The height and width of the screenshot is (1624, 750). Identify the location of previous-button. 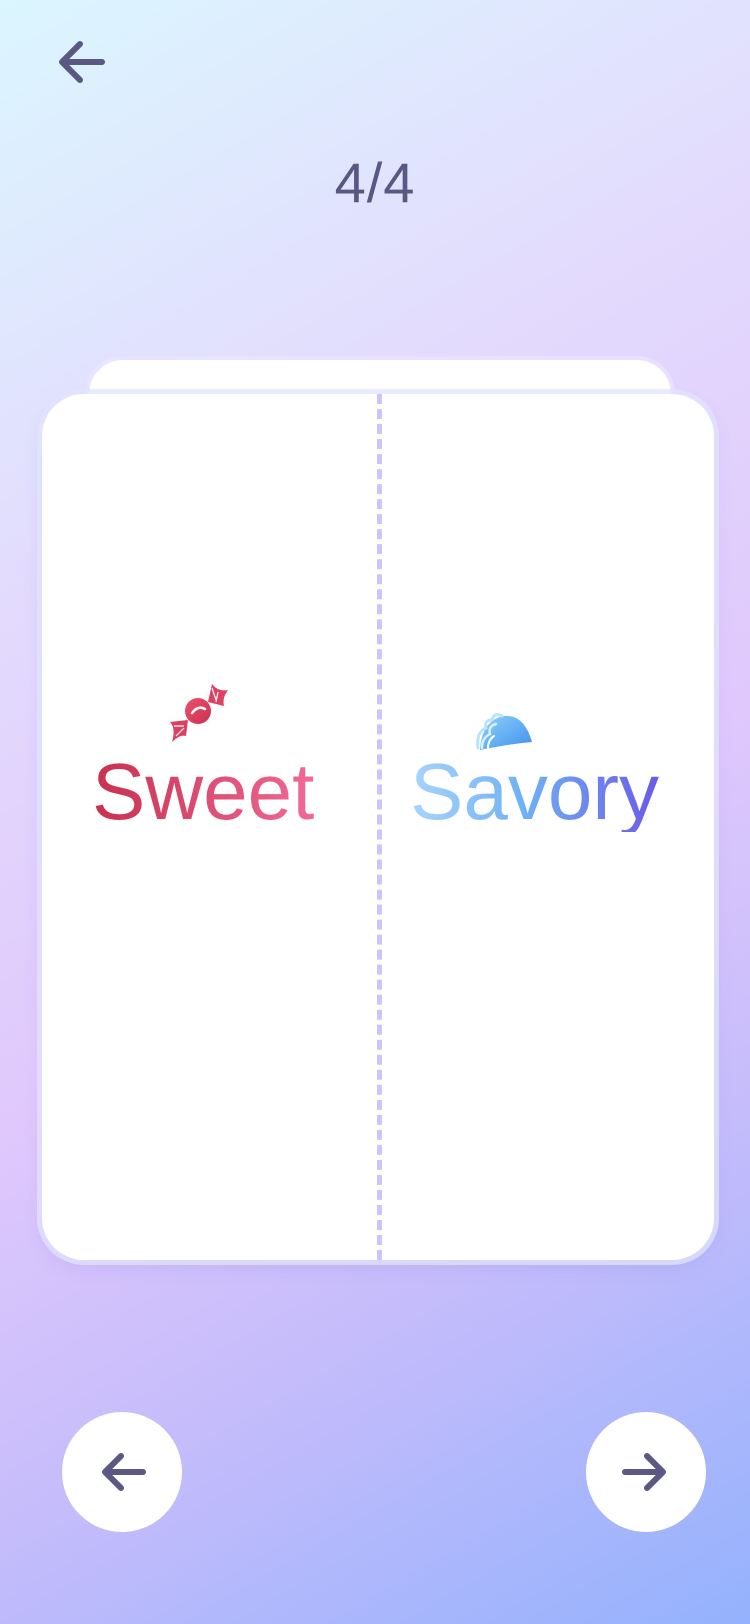
(122, 1472).